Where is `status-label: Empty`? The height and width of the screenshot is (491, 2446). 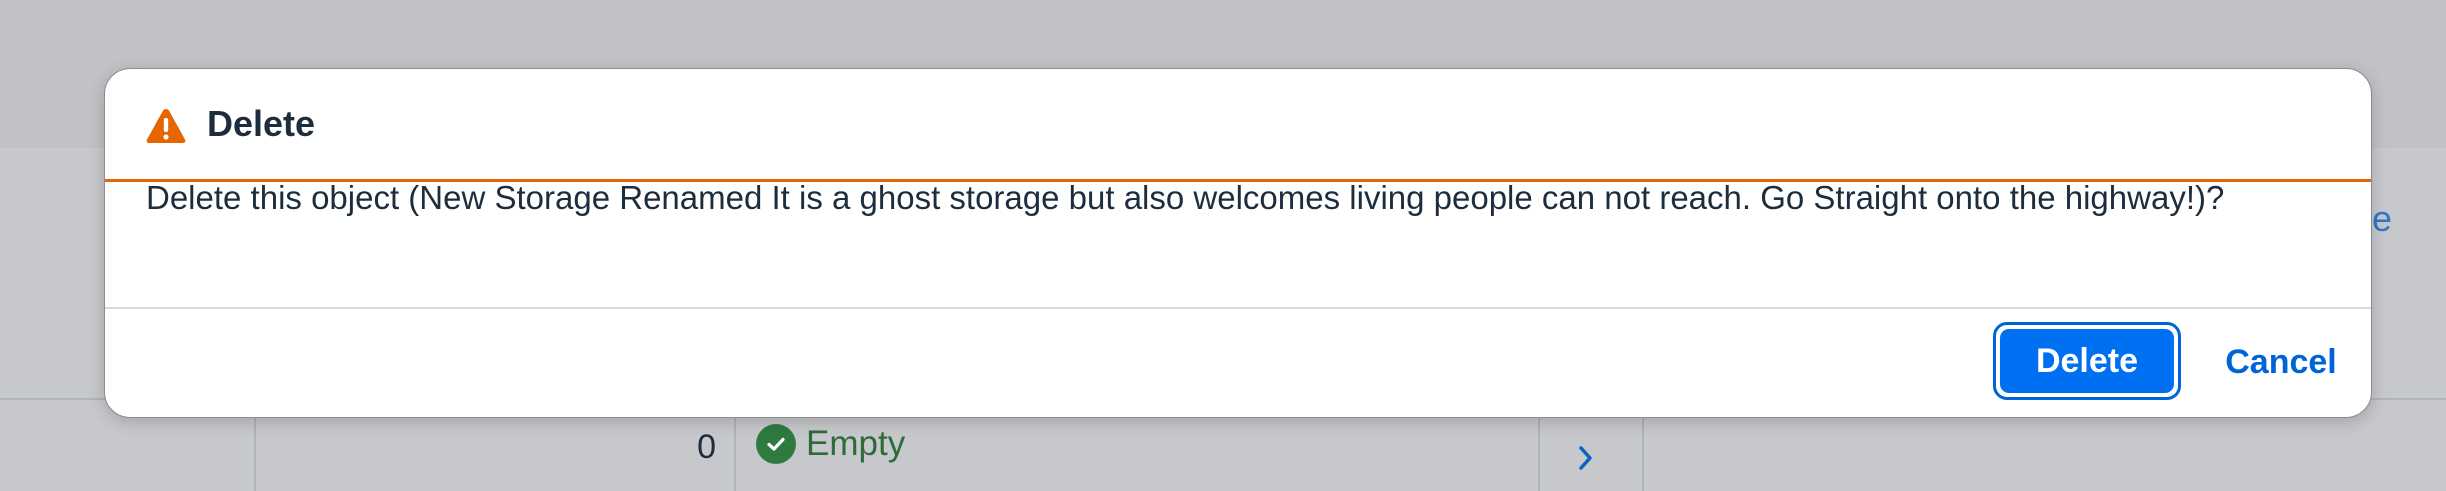 status-label: Empty is located at coordinates (856, 443).